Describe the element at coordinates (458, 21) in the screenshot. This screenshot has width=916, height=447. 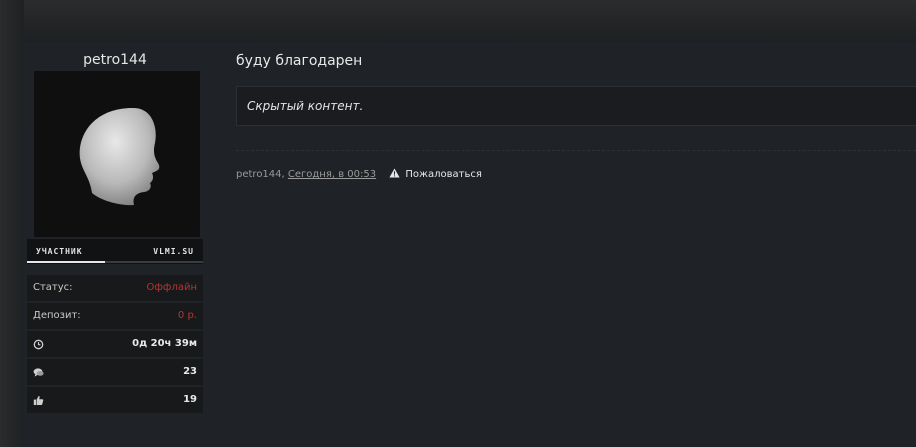
I see `header-band` at that location.